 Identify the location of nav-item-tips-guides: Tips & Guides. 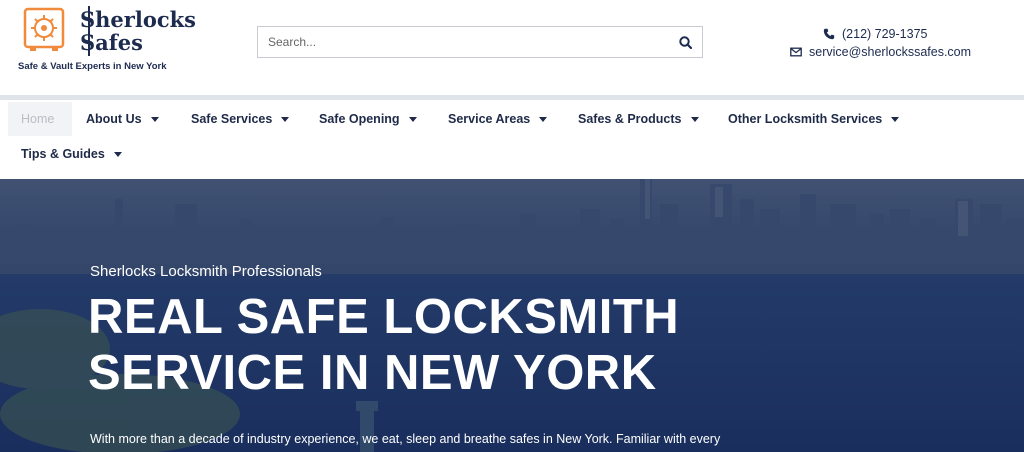
(71, 154).